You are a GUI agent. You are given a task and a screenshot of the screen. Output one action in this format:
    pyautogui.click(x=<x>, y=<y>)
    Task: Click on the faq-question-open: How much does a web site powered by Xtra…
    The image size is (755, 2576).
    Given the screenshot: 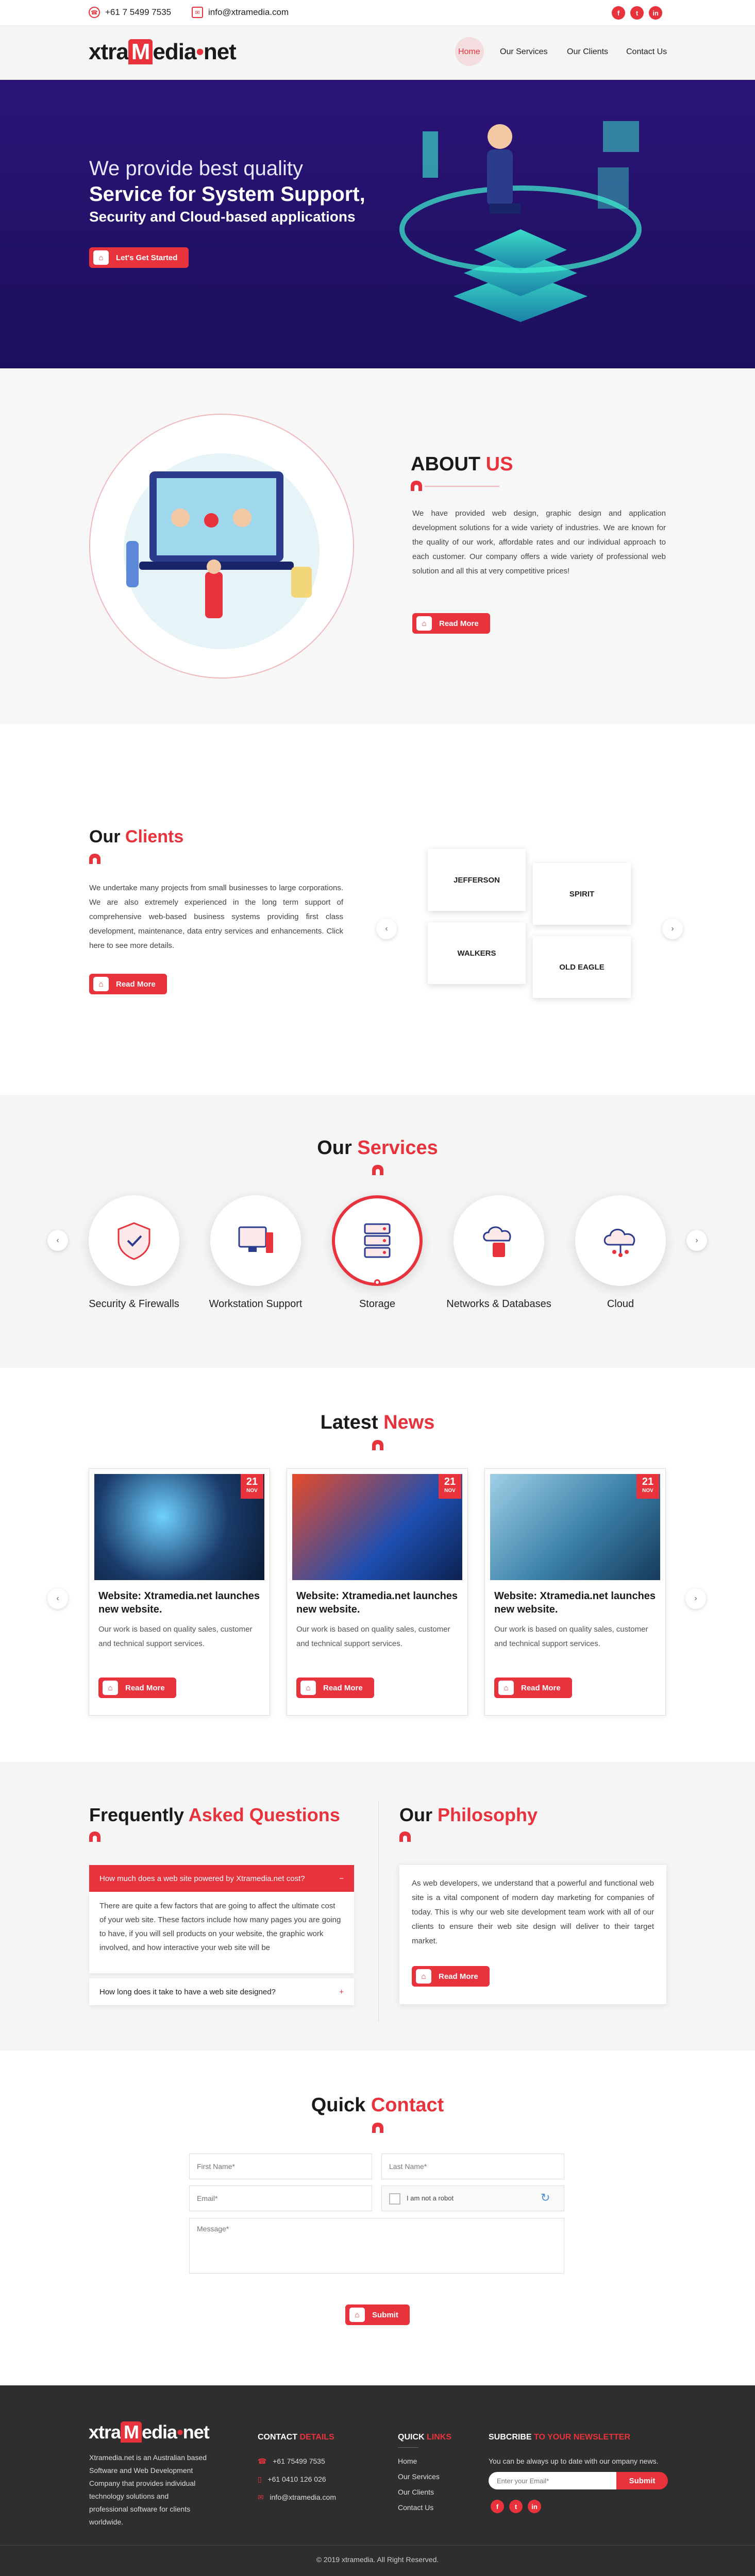 What is the action you would take?
    pyautogui.click(x=221, y=1878)
    